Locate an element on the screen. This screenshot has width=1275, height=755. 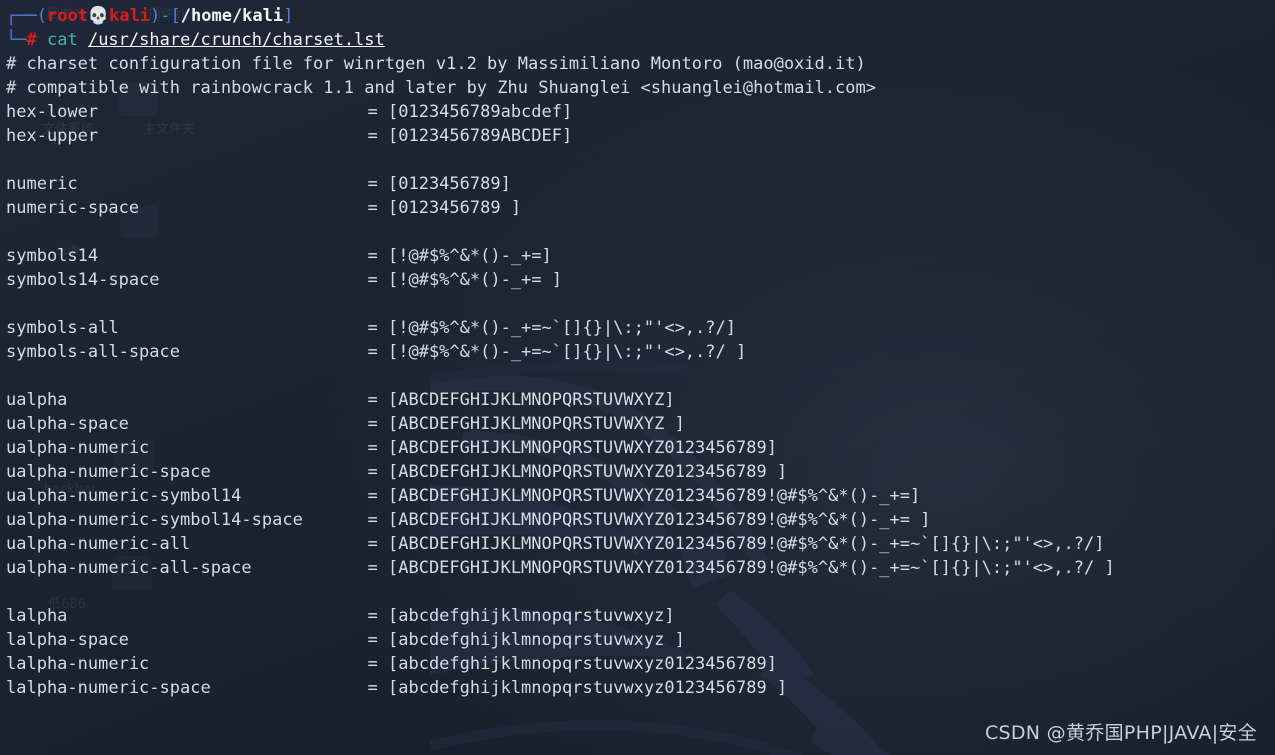
charset-value: [ABCDEFGHIJKLMNOPQRSTUVWXYZ] is located at coordinates (531, 400).